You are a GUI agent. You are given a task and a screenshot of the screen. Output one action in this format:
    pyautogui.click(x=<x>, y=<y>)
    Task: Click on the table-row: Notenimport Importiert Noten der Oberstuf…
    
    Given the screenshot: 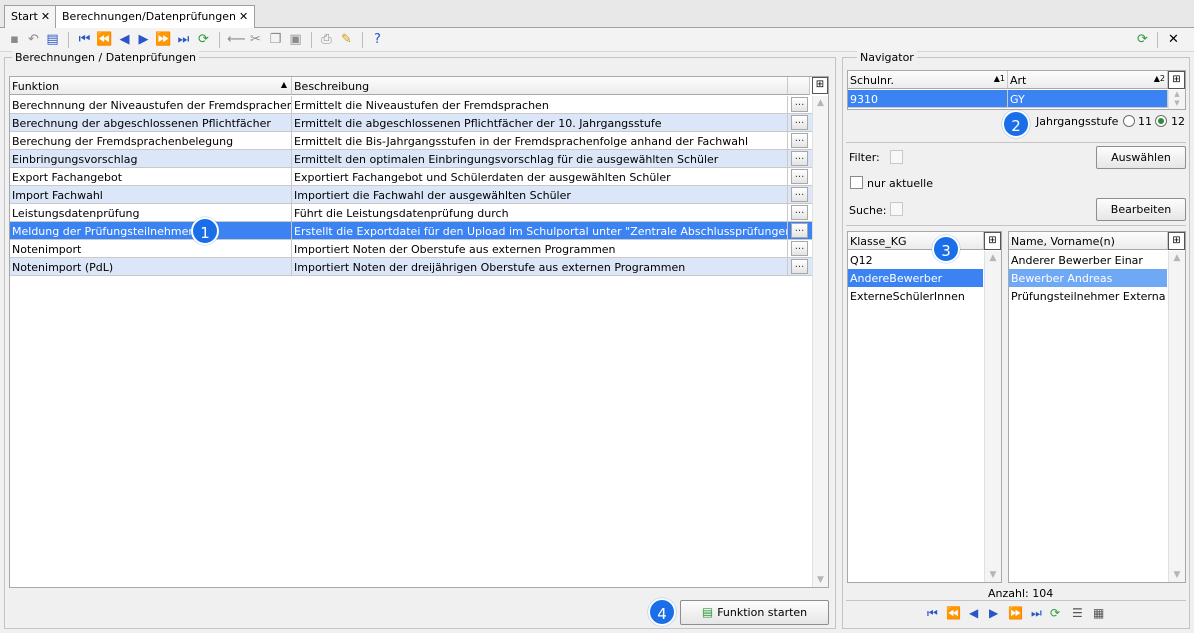 What is the action you would take?
    pyautogui.click(x=411, y=249)
    